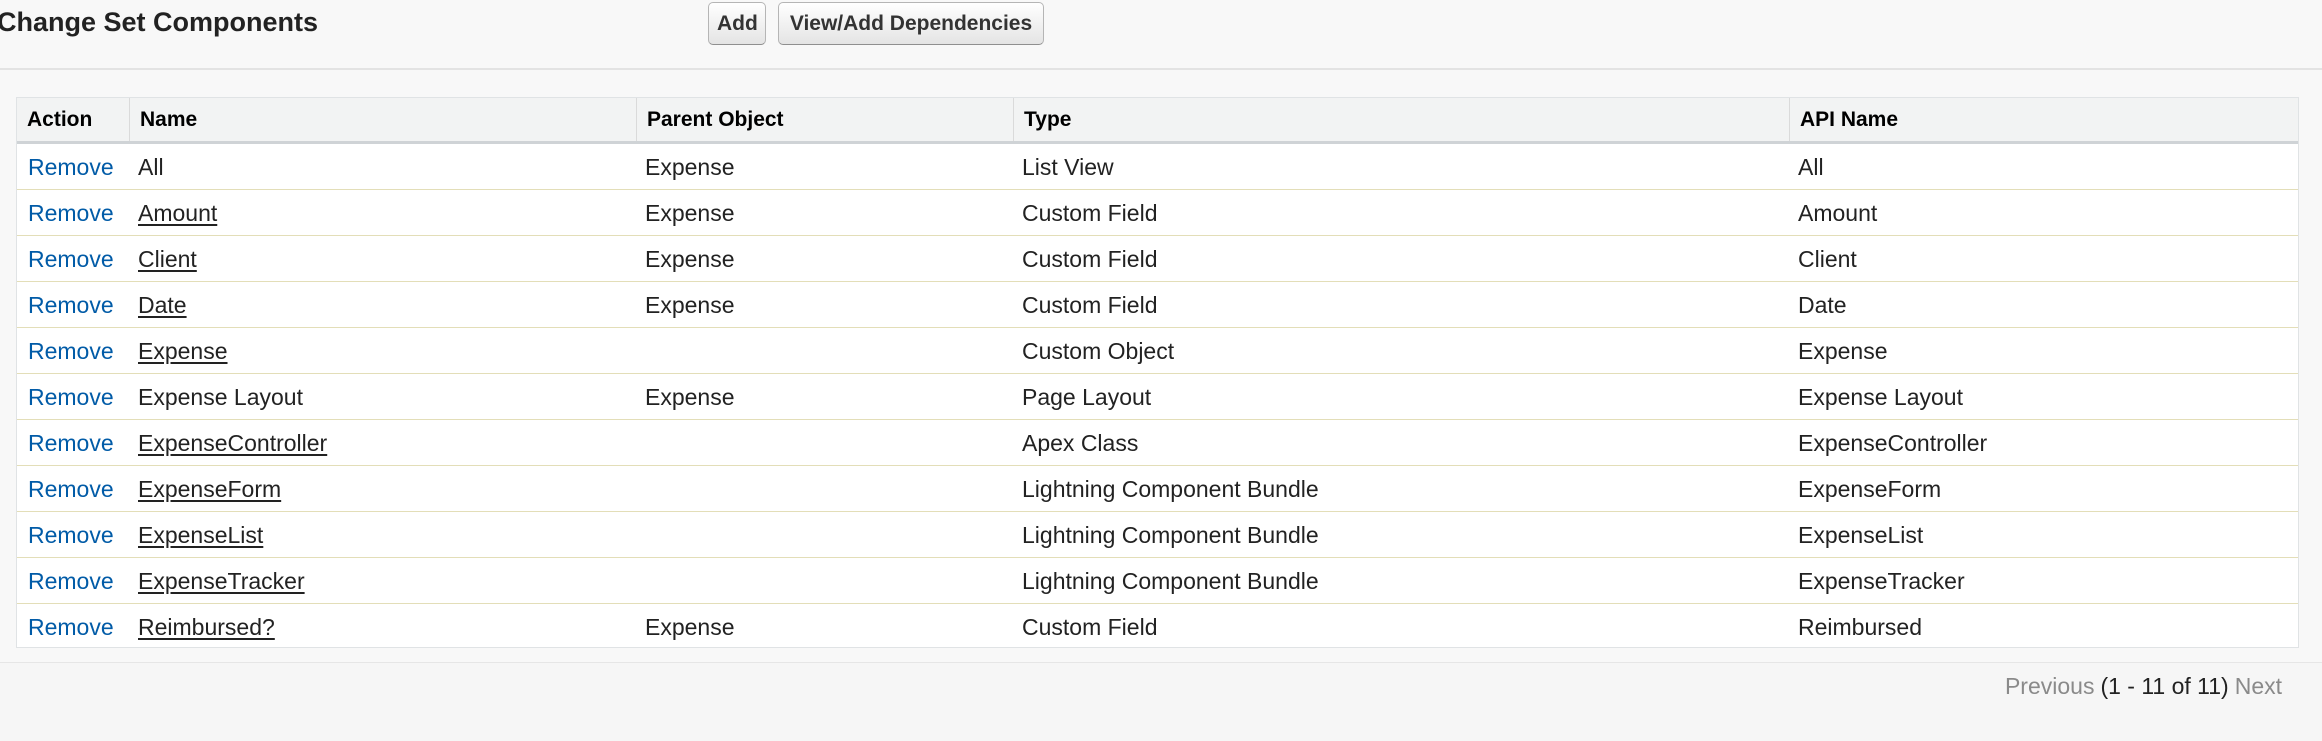 Image resolution: width=2322 pixels, height=741 pixels. What do you see at coordinates (737, 23) in the screenshot?
I see `add-button: Add` at bounding box center [737, 23].